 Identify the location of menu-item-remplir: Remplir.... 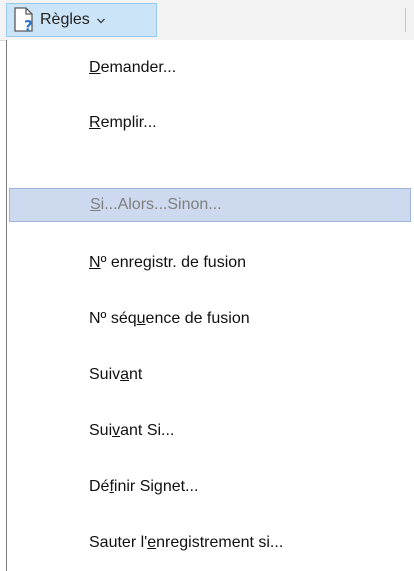
(210, 123).